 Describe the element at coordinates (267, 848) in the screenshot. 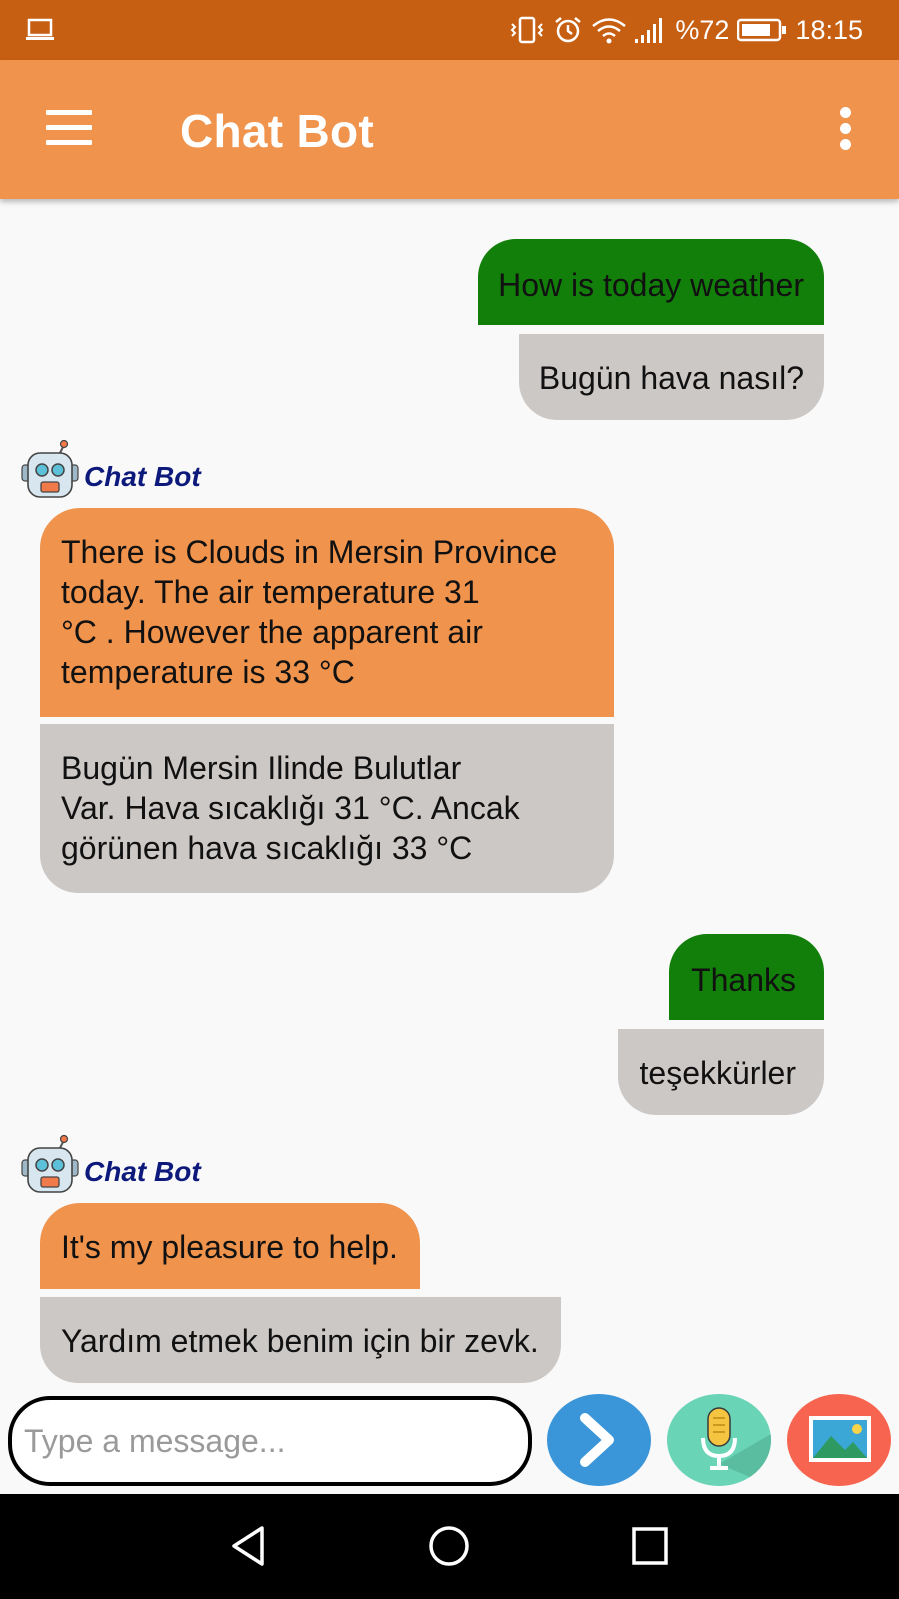

I see `translation-line: görünen hava sıcaklığı 33 °C` at that location.